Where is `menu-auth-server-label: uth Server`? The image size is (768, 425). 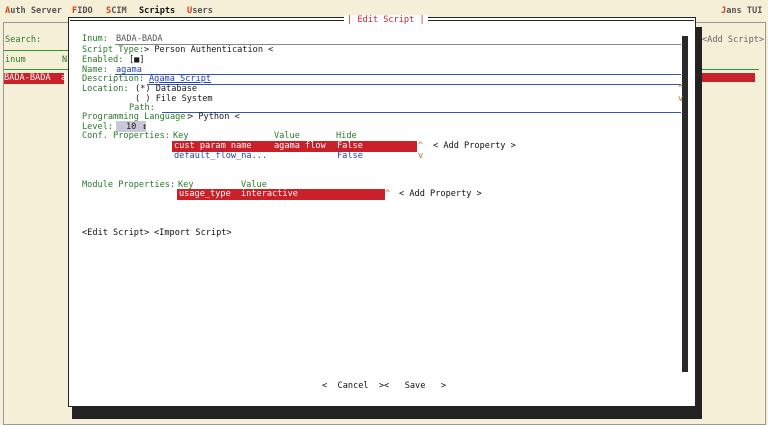
menu-auth-server-label: uth Server is located at coordinates (36, 11).